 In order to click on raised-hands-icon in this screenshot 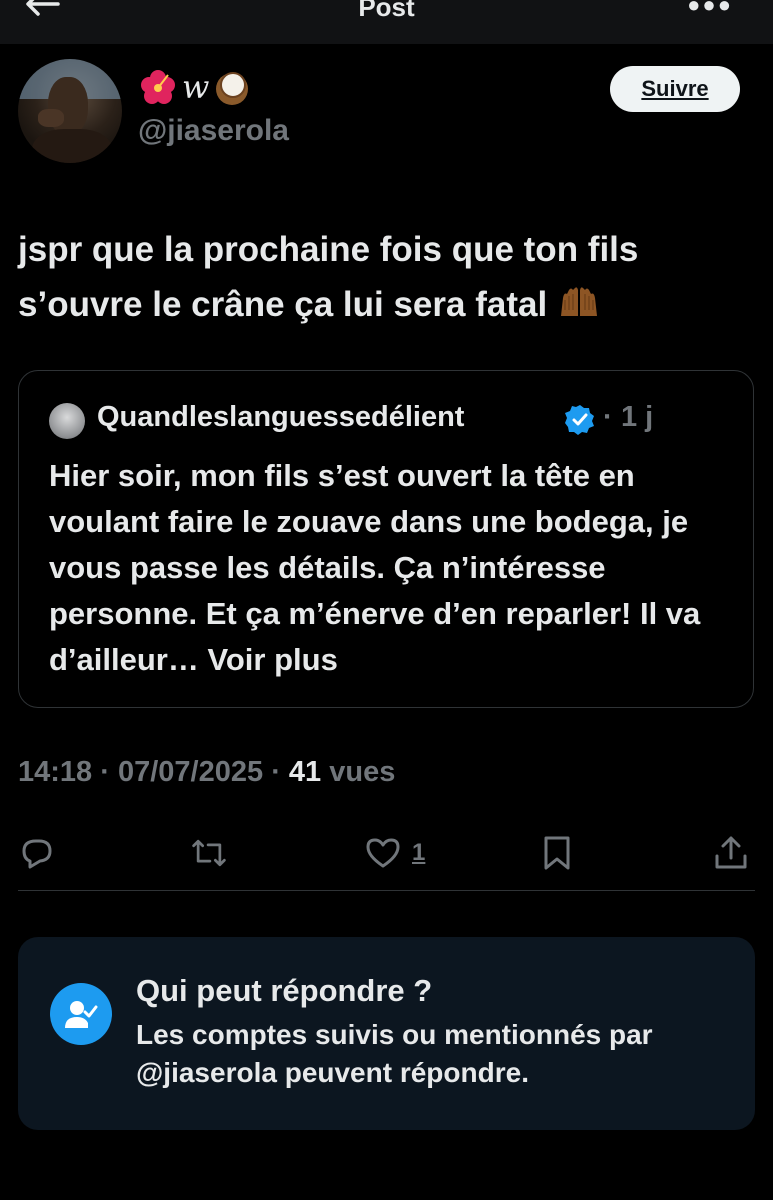, I will do `click(578, 301)`.